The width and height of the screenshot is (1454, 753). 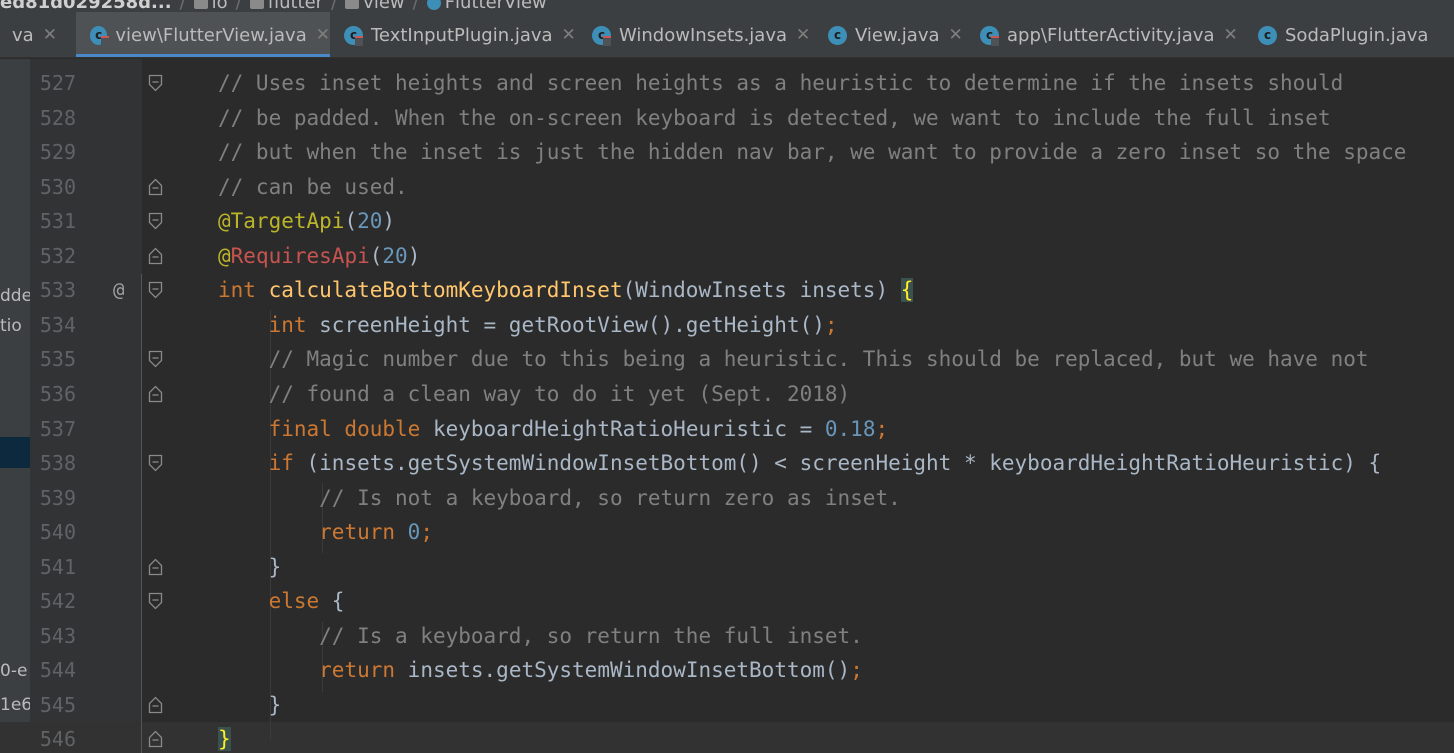 What do you see at coordinates (53, 187) in the screenshot?
I see `line-number: 530` at bounding box center [53, 187].